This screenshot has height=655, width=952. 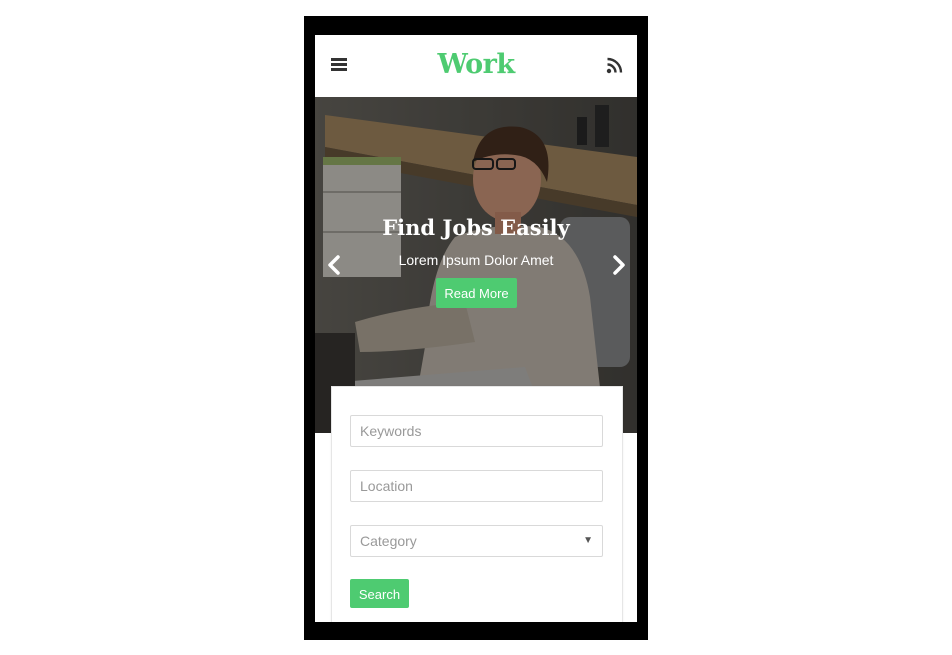 I want to click on chevron-left-icon, so click(x=334, y=265).